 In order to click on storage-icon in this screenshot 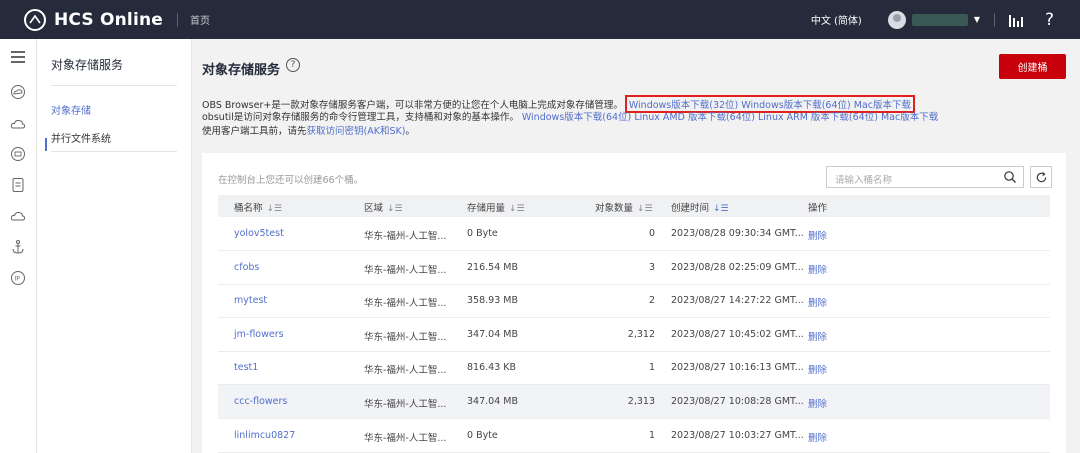, I will do `click(18, 185)`.